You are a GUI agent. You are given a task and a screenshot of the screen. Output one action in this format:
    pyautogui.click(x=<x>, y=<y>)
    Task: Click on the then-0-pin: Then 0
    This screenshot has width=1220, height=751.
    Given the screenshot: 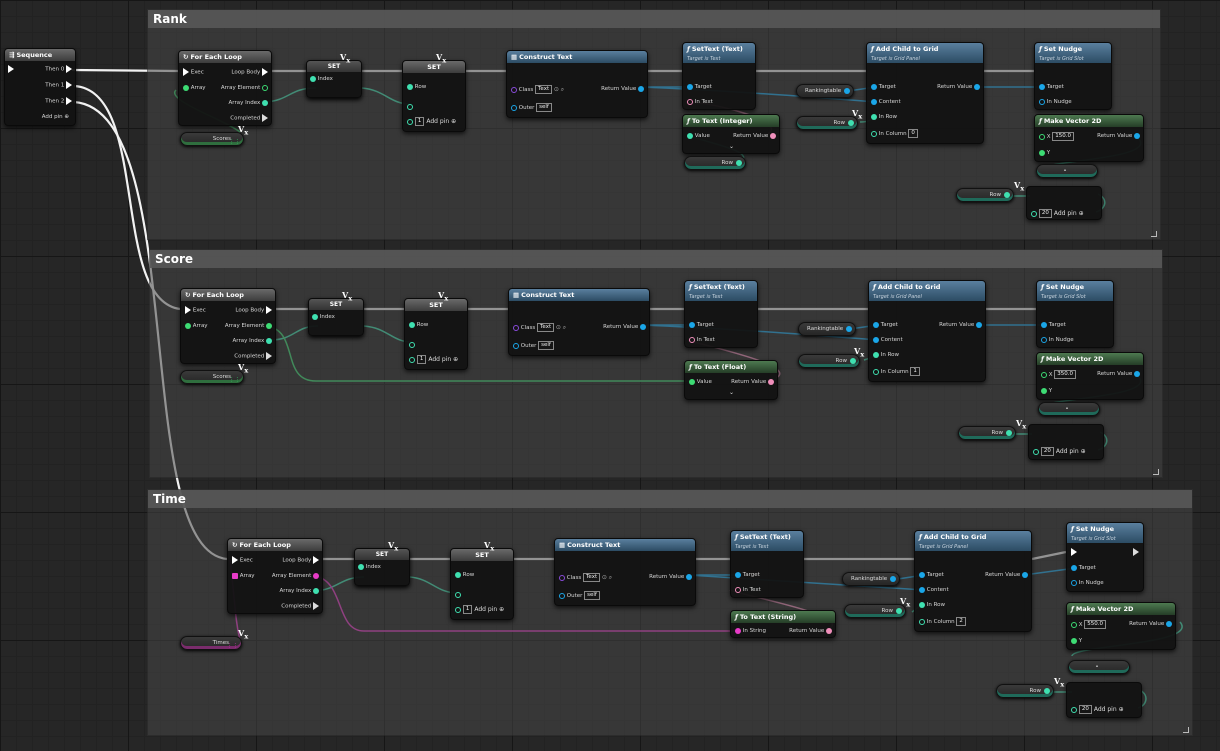 What is the action you would take?
    pyautogui.click(x=58, y=69)
    